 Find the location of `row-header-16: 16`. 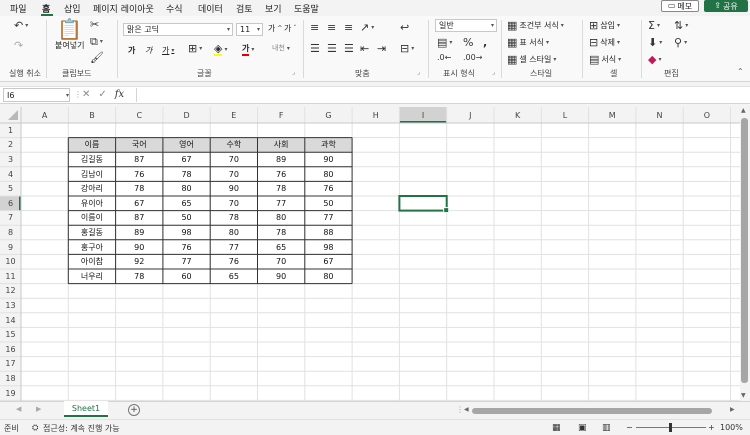

row-header-16: 16 is located at coordinates (10, 349).